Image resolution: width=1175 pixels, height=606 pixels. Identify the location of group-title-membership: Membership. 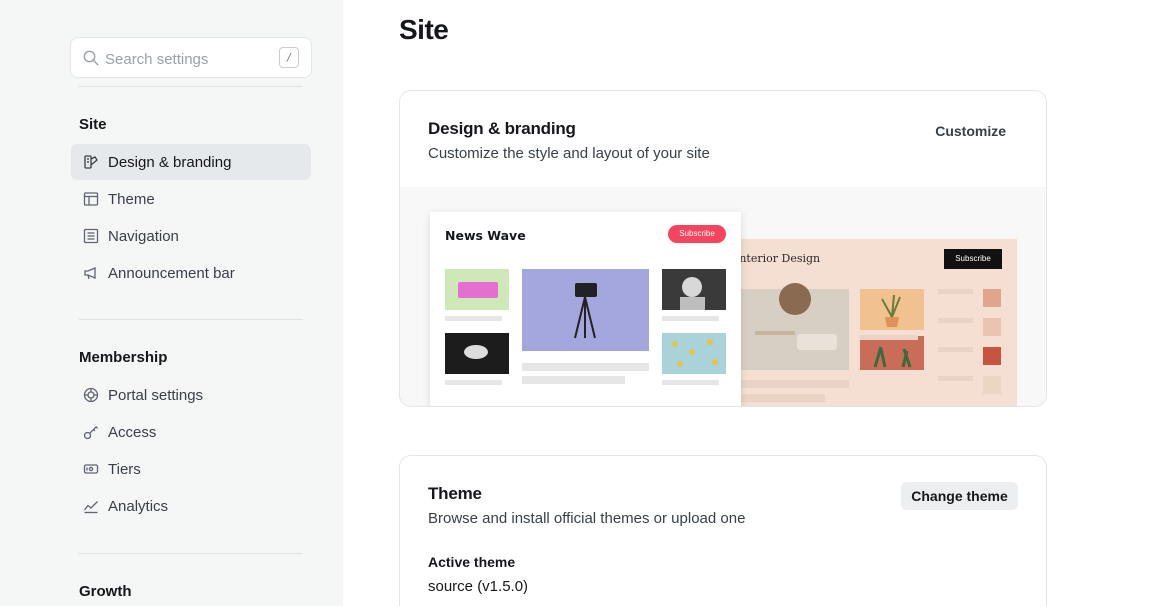
(123, 357).